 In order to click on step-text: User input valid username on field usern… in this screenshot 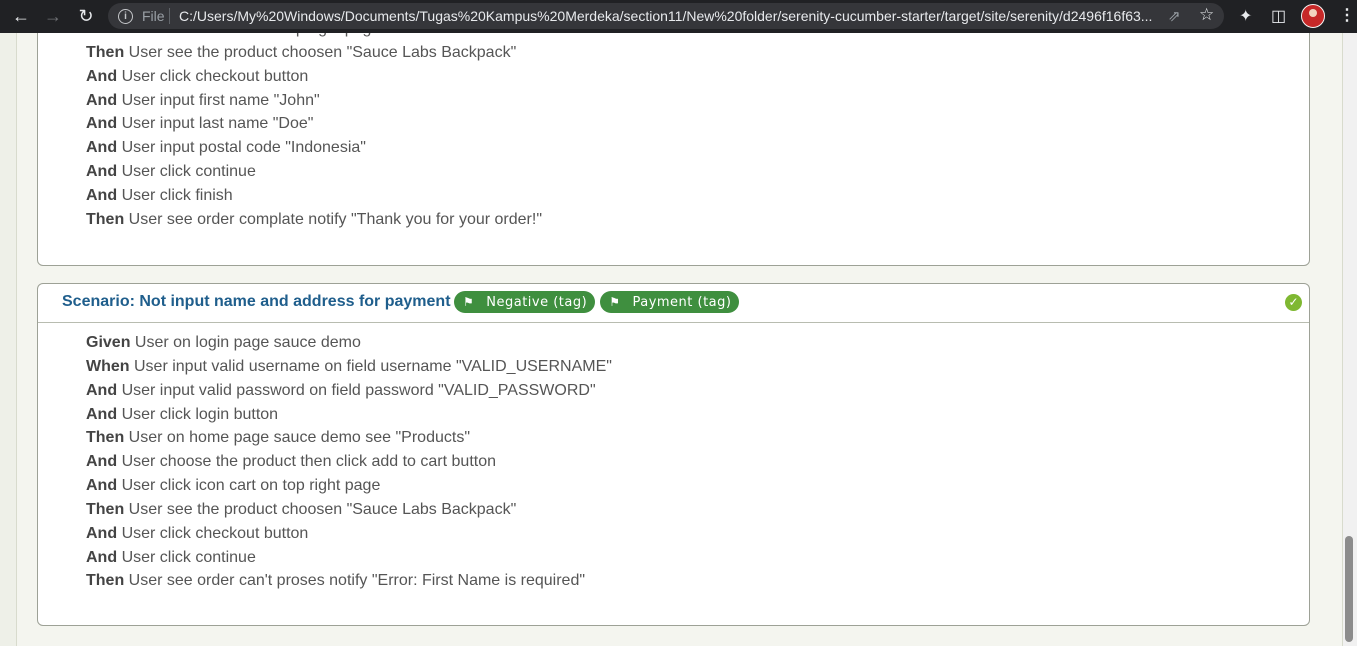, I will do `click(373, 366)`.